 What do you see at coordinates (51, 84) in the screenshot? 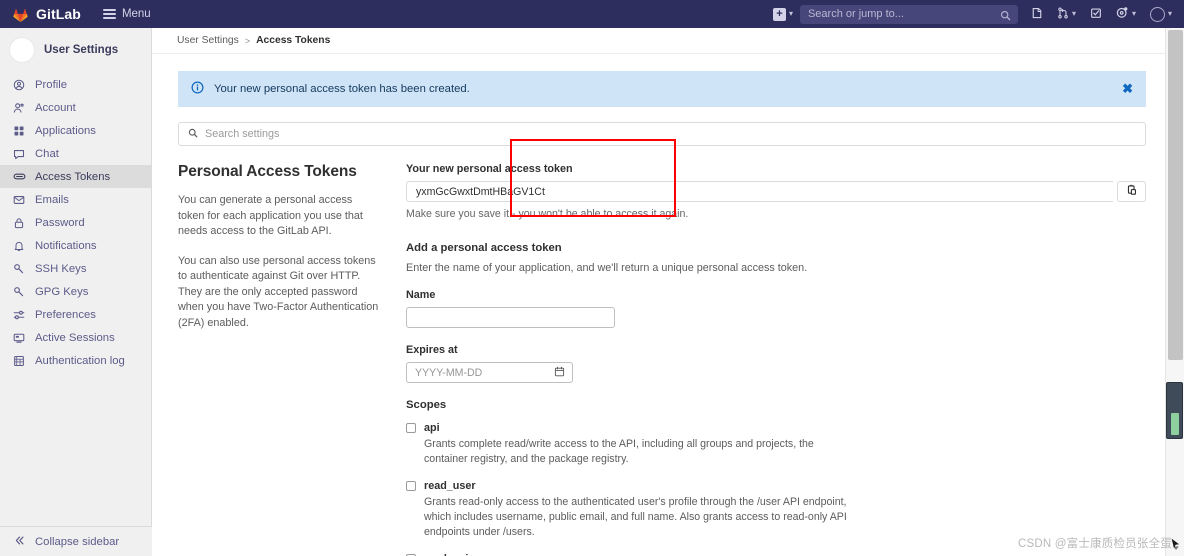
I see `sidebar-item-label: Profile` at bounding box center [51, 84].